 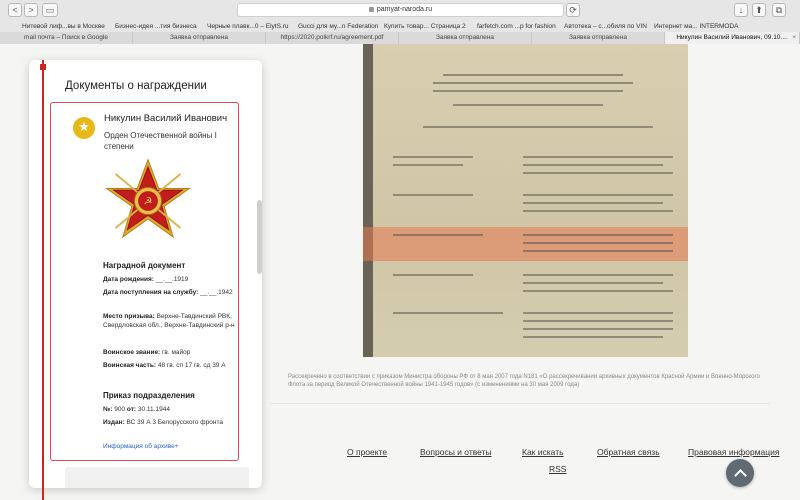 What do you see at coordinates (43, 67) in the screenshot?
I see `timeline-dot` at bounding box center [43, 67].